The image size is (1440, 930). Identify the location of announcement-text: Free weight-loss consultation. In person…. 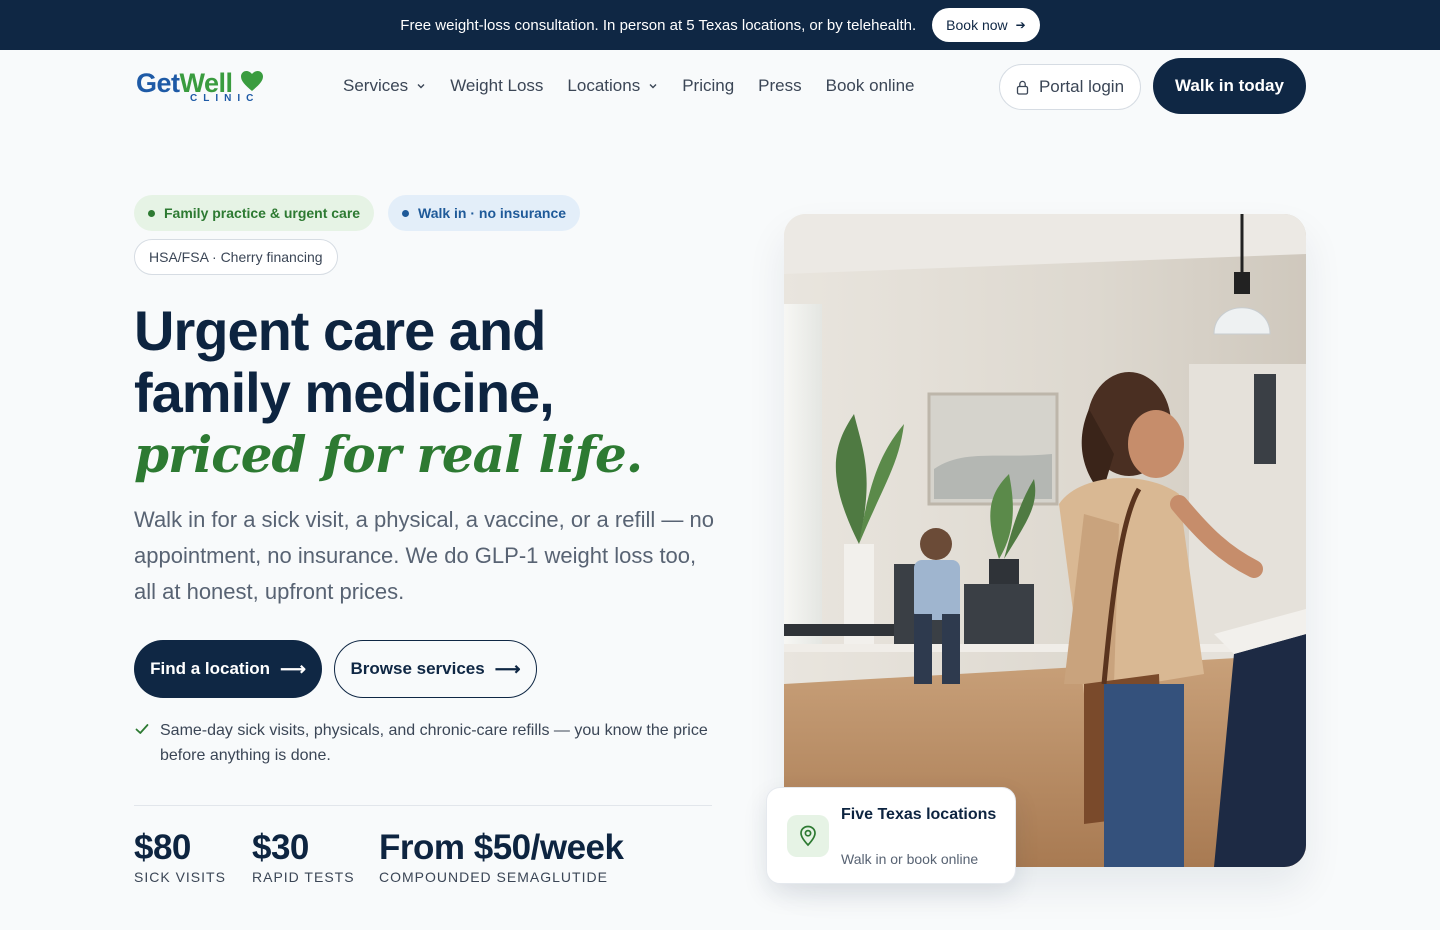
(658, 25).